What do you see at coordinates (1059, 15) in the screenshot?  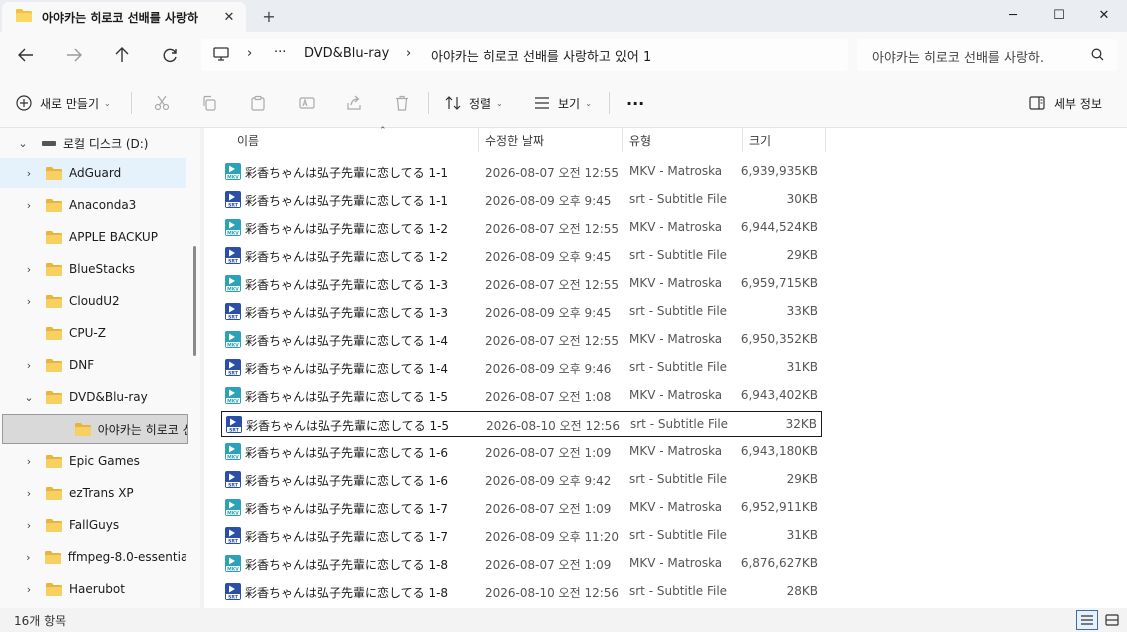 I see `maximize-button: ☐` at bounding box center [1059, 15].